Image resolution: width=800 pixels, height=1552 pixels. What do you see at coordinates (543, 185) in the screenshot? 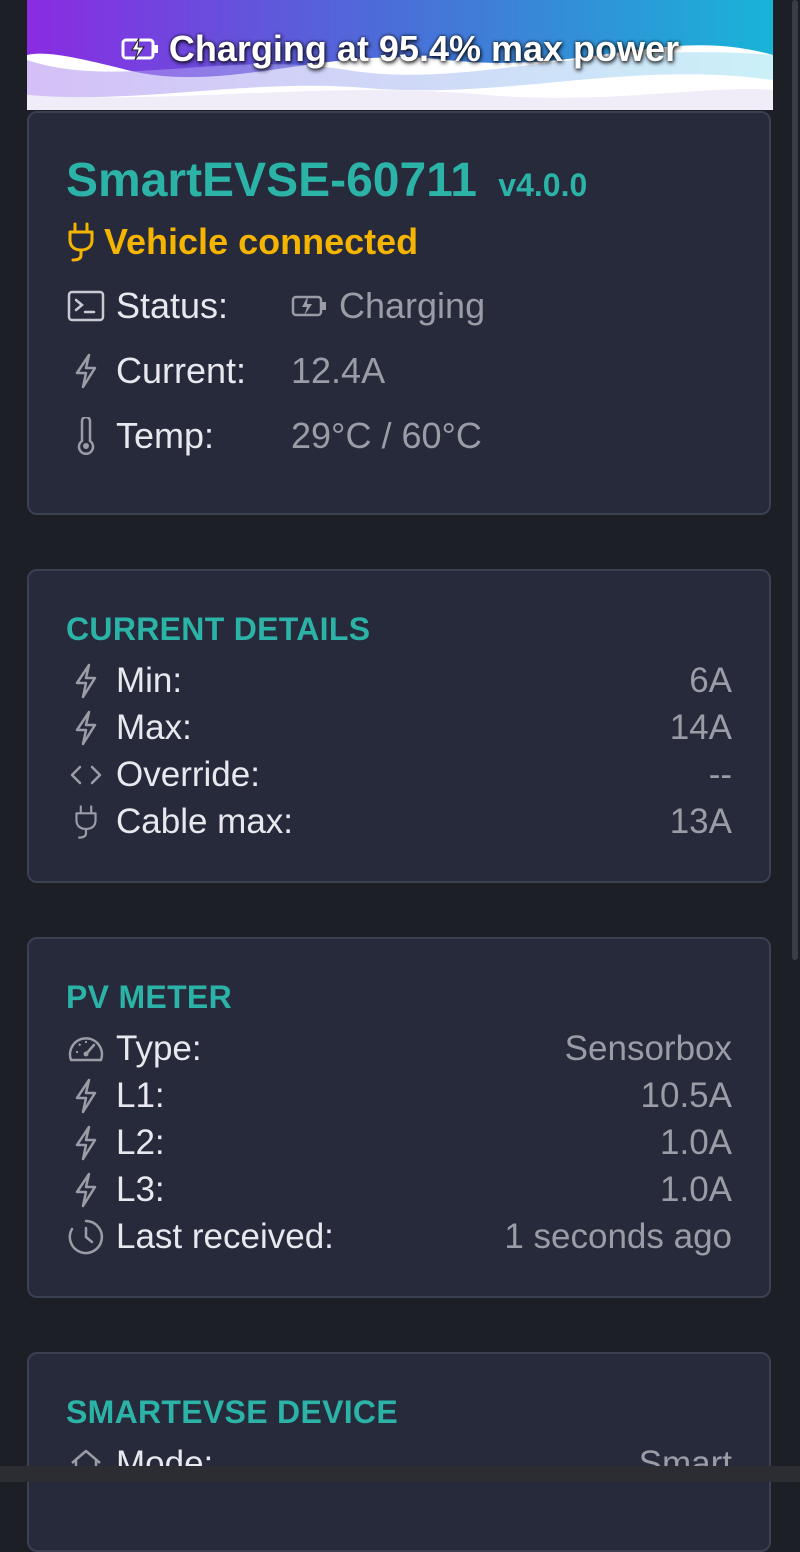
I see `device-version: v4.0.0` at bounding box center [543, 185].